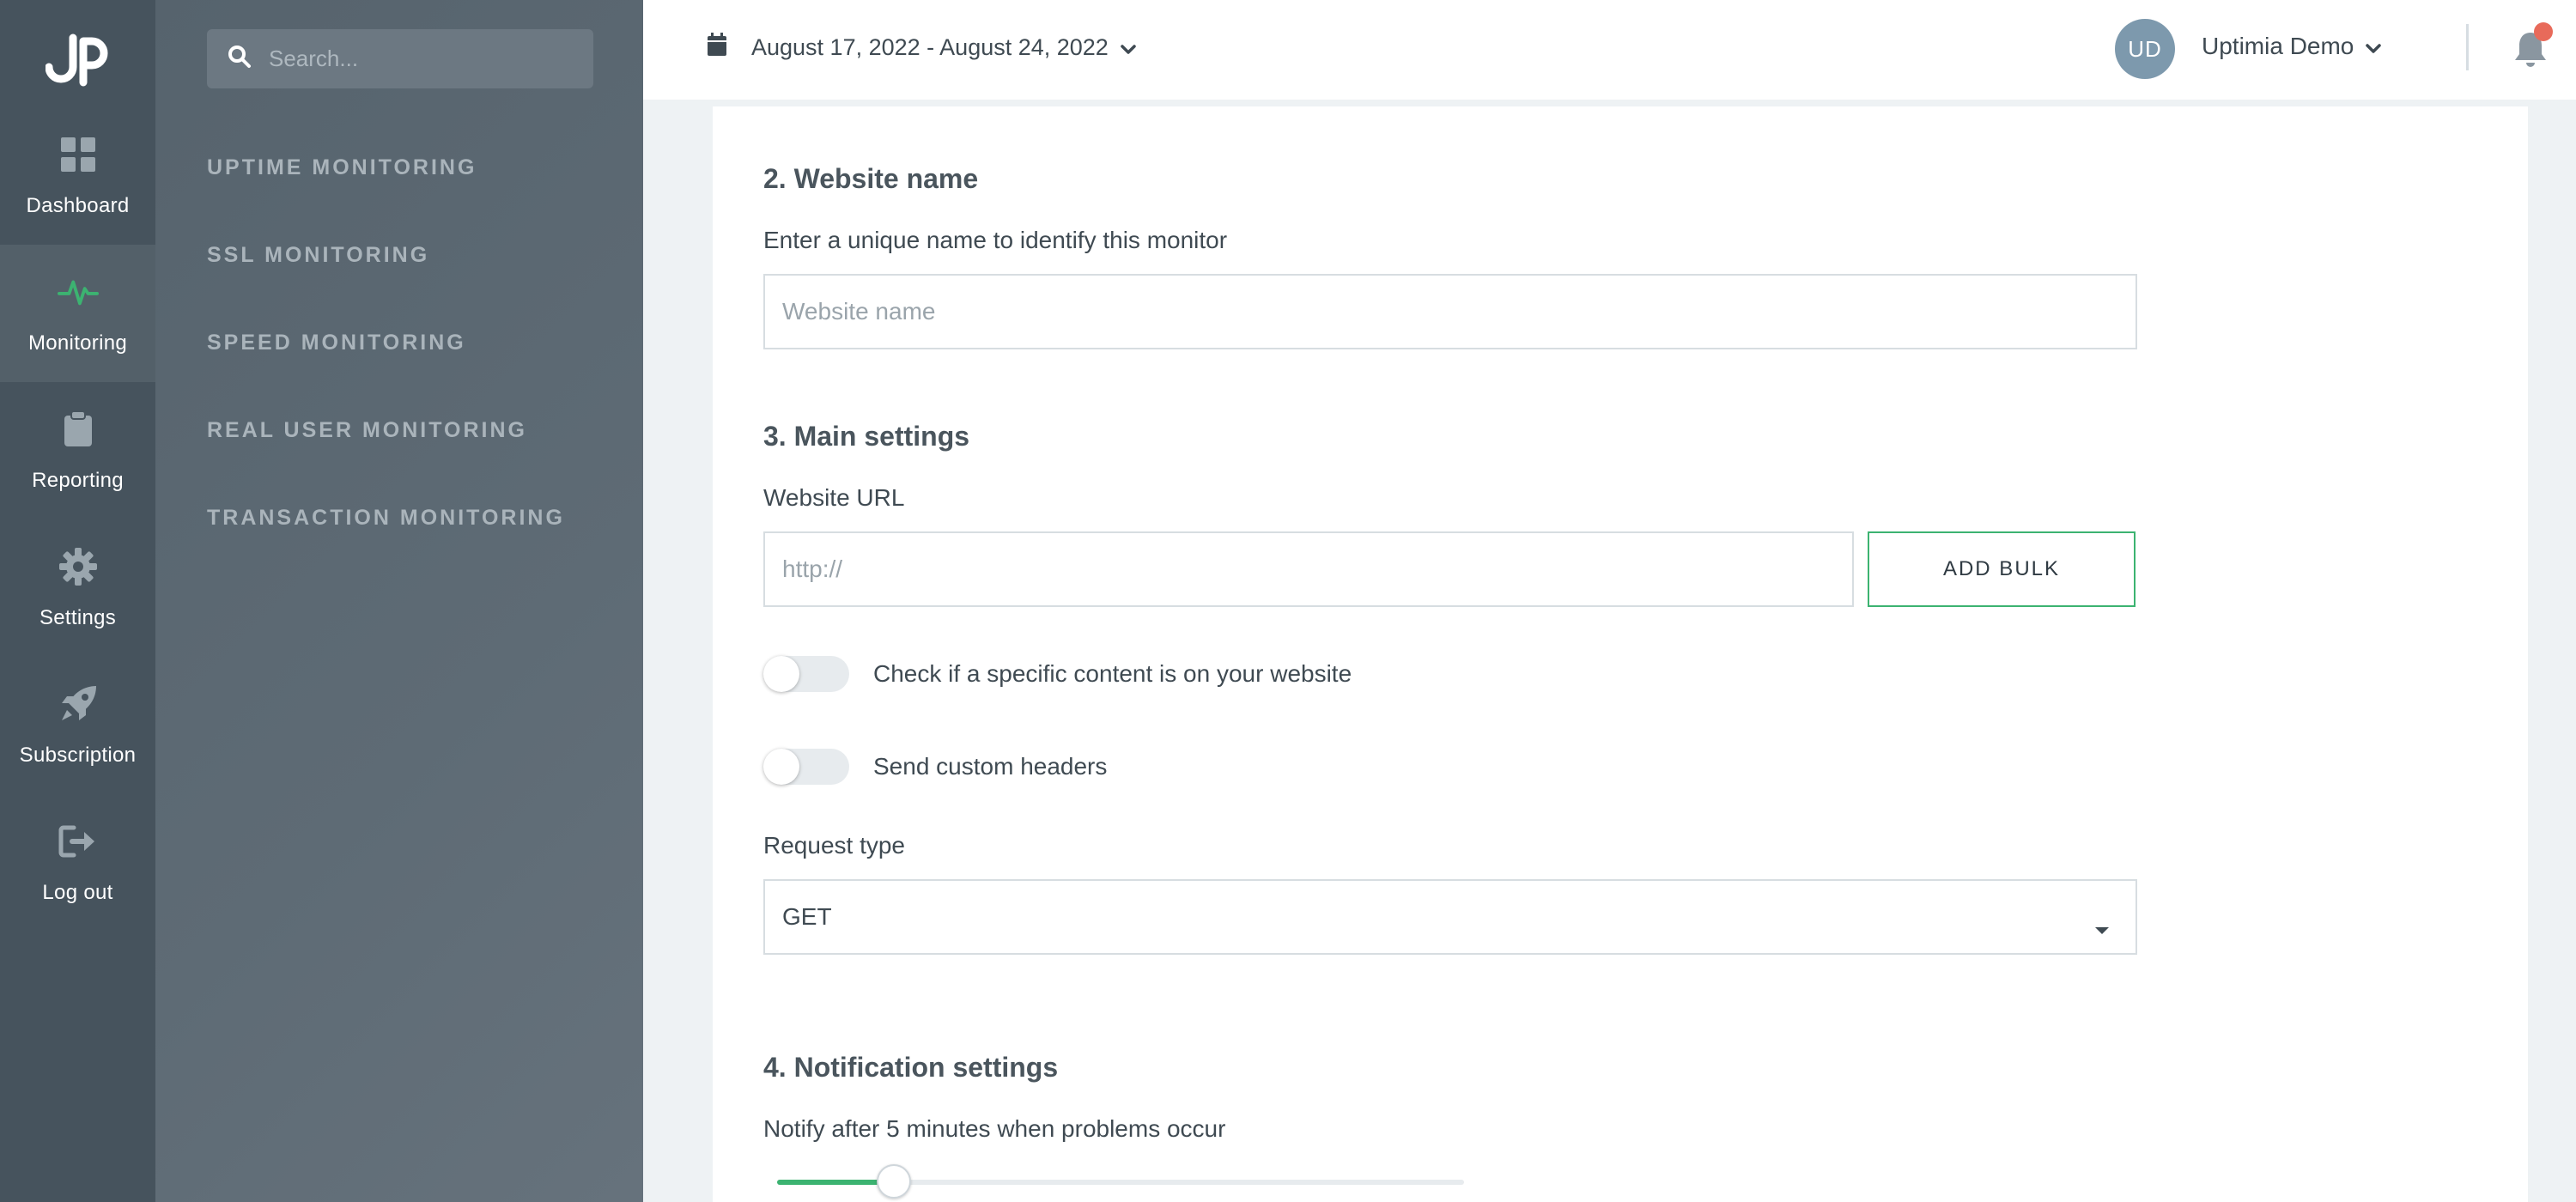  I want to click on notification-dot, so click(2544, 32).